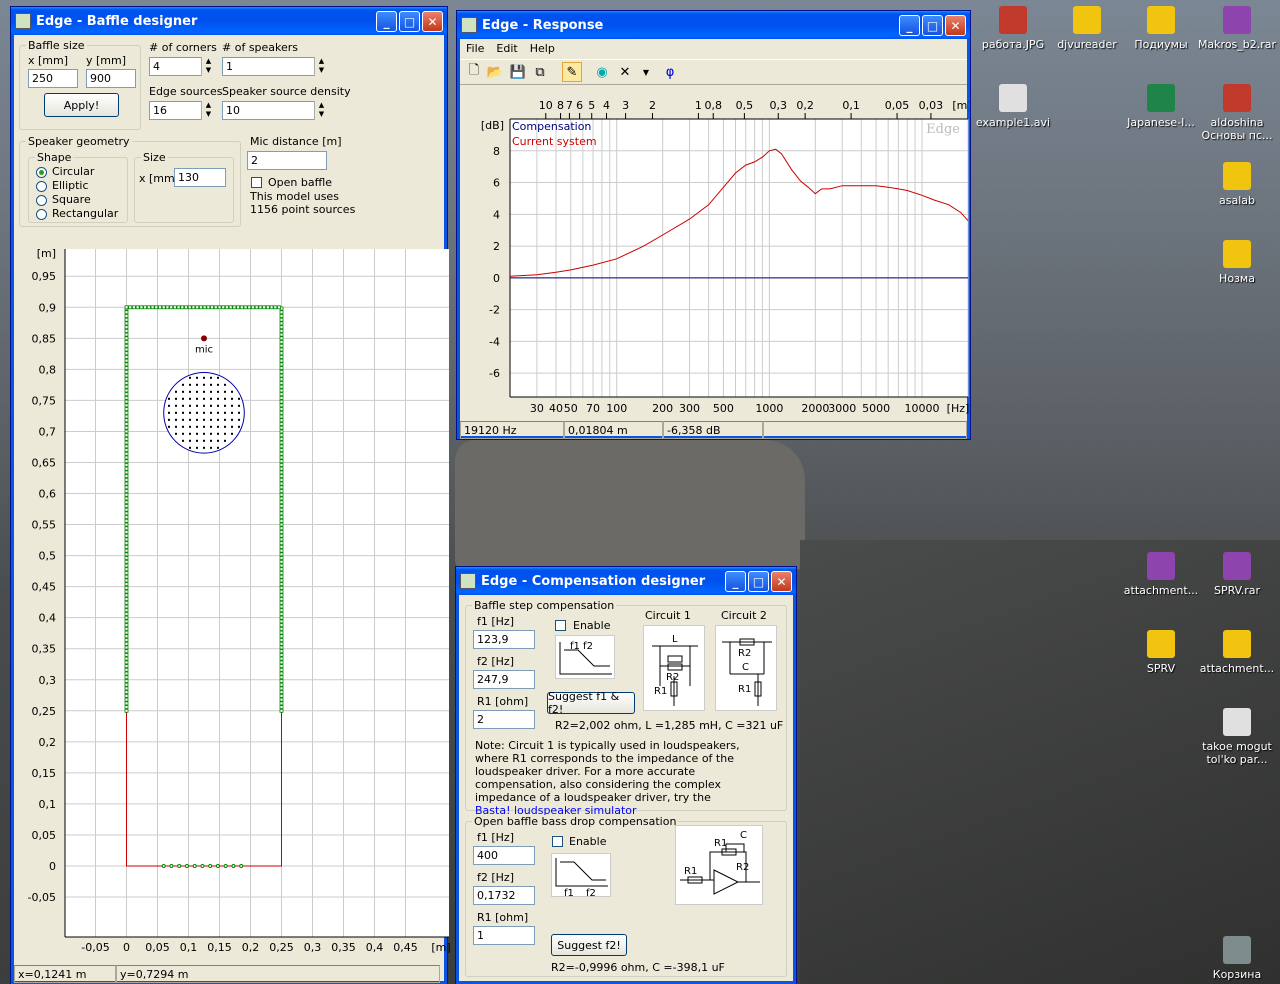  I want to click on desktop-icon: example1.avi, so click(1013, 106).